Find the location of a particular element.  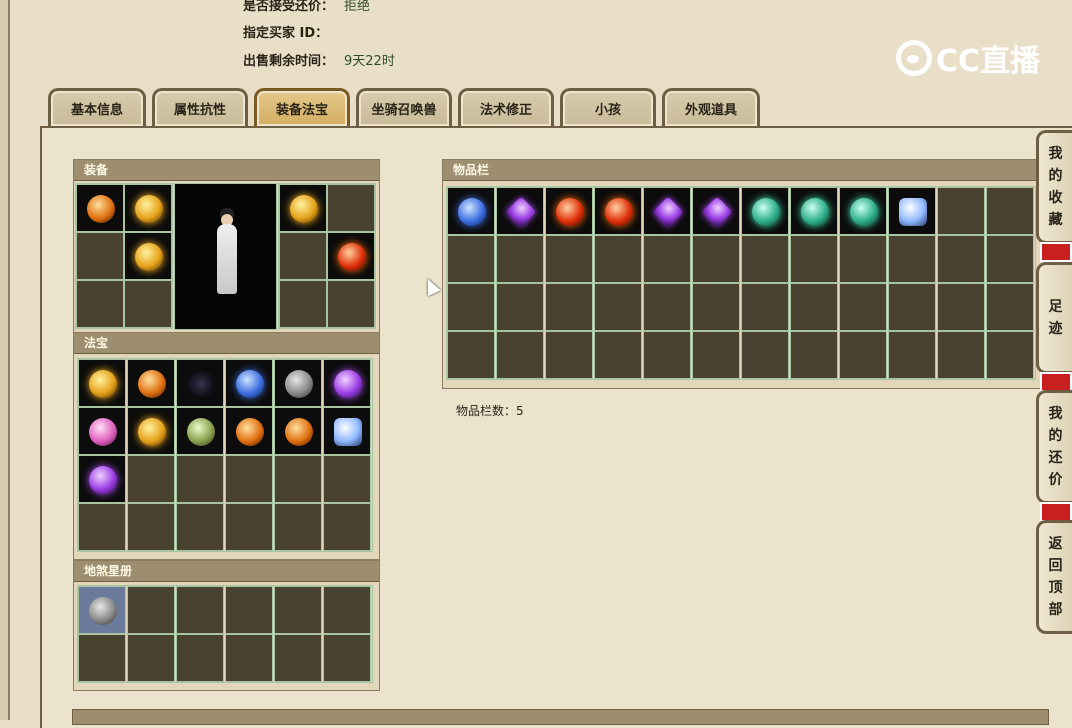

disha-slot is located at coordinates (102, 610).